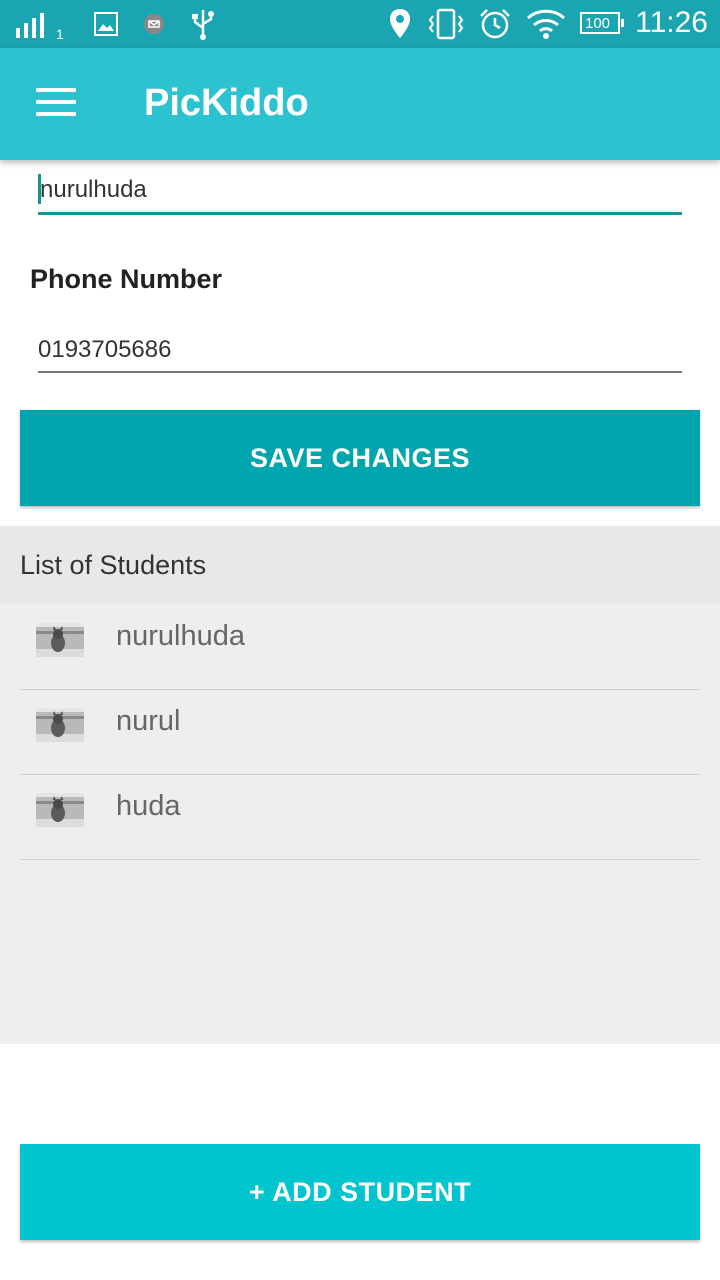 Image resolution: width=720 pixels, height=1280 pixels. I want to click on clock: 11:26, so click(671, 22).